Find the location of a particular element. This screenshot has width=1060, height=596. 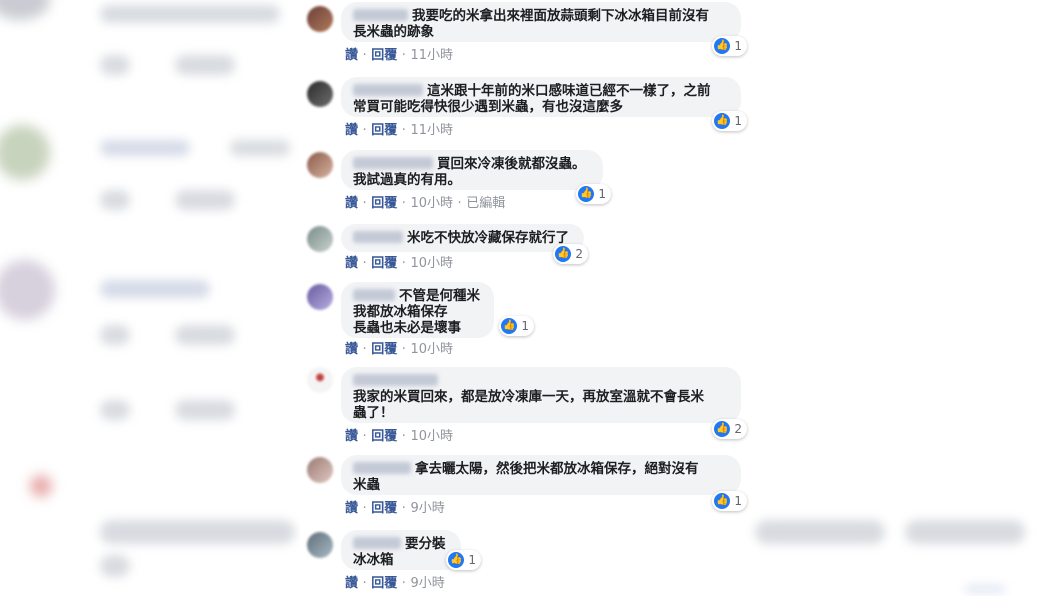

comment-text-line: 米蟲 is located at coordinates (366, 485).